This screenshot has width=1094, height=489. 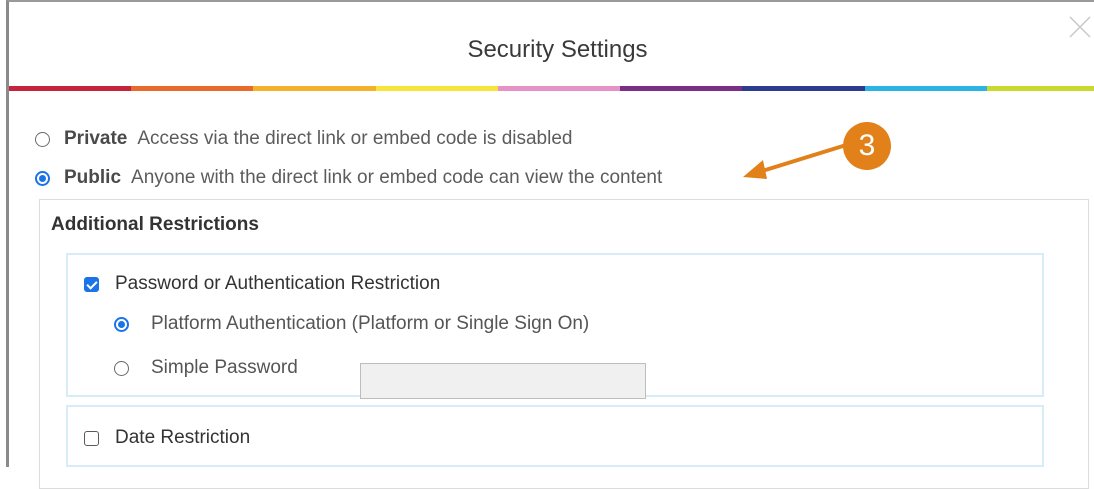 I want to click on additional-restrictions-title: Additional Restrictions, so click(x=155, y=224).